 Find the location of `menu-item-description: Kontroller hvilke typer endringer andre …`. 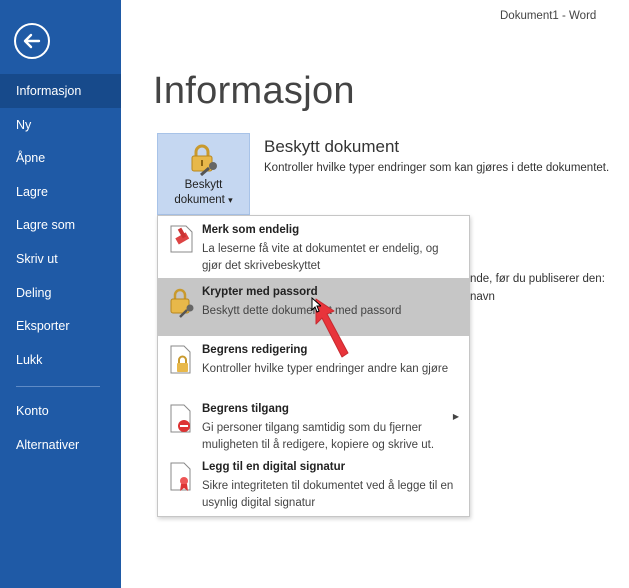

menu-item-description: Kontroller hvilke typer endringer andre … is located at coordinates (325, 369).